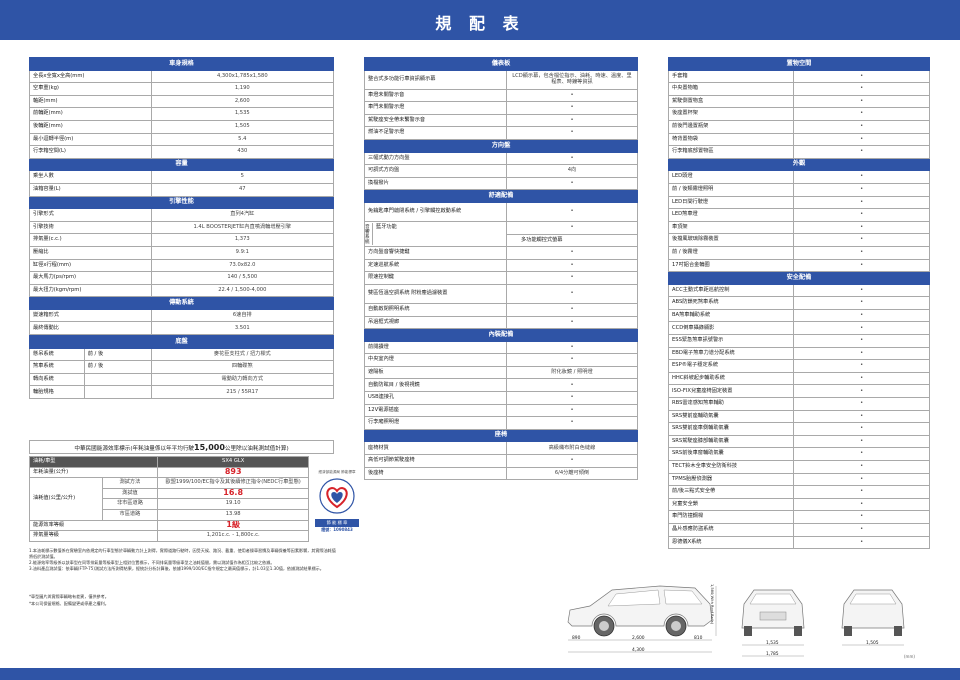 This screenshot has height=680, width=960. Describe the element at coordinates (571, 372) in the screenshot. I see `equipment-value: 附化妝鏡 / 照明燈` at that location.